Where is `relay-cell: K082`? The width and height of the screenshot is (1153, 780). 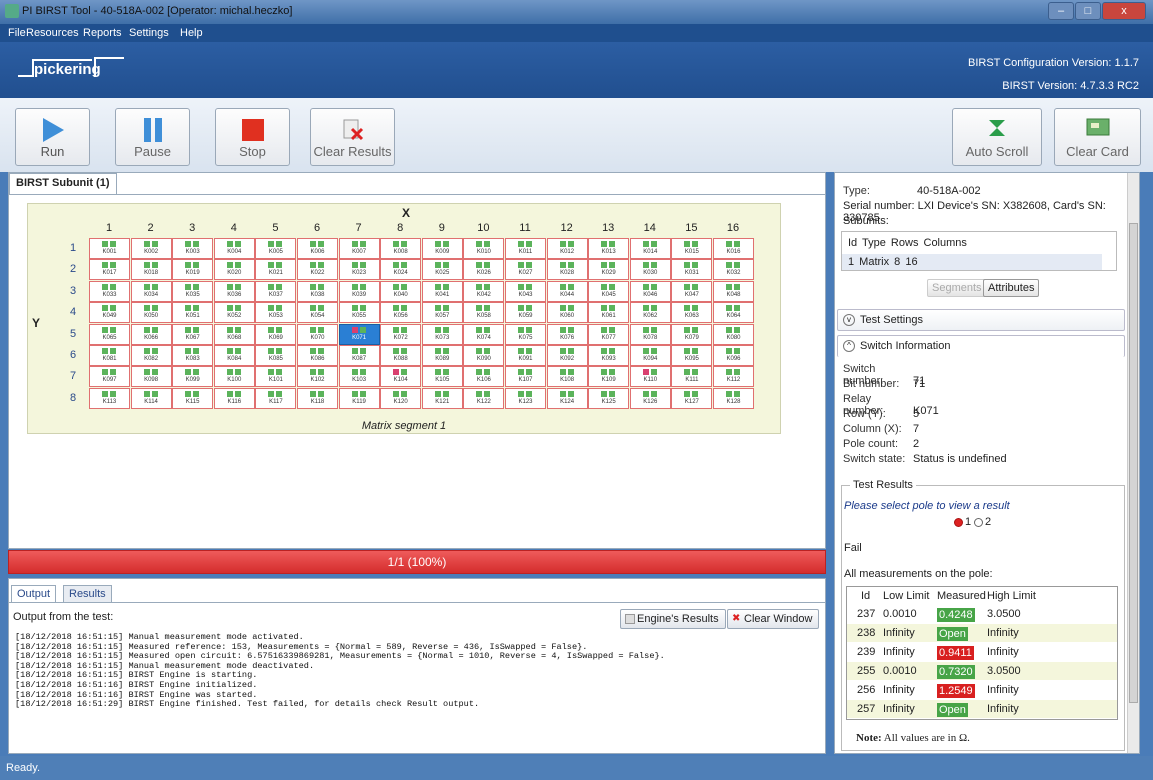
relay-cell: K082 is located at coordinates (151, 355).